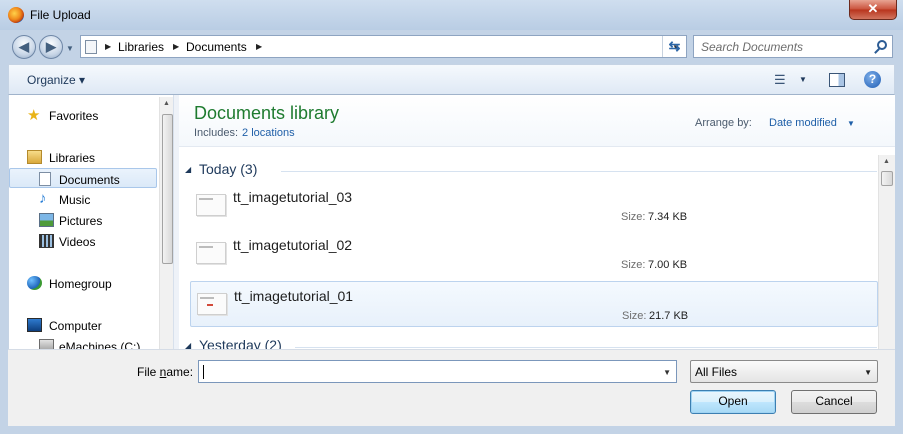  Describe the element at coordinates (70, 48) in the screenshot. I see `recent-pages-dropdown-icon: ▼` at that location.